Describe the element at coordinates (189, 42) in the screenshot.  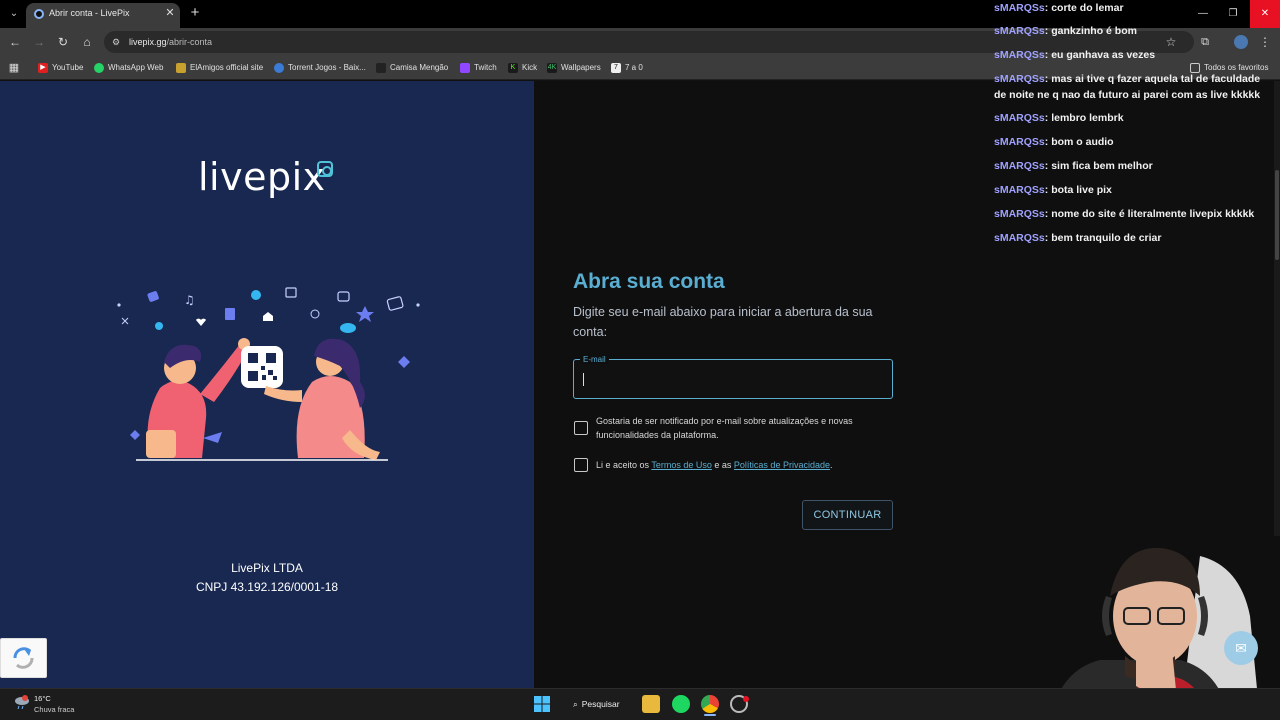
I see `url-path: /abrir-conta` at that location.